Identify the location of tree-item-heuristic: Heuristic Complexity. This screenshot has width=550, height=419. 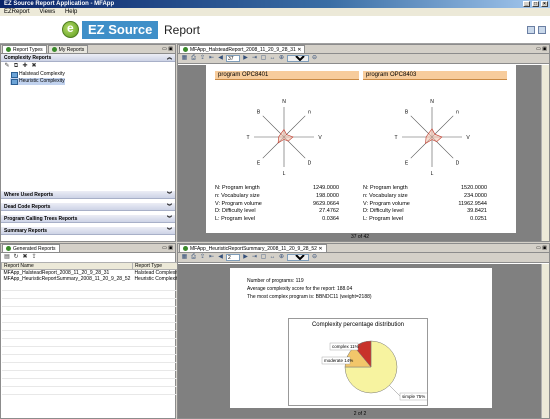
(37, 81).